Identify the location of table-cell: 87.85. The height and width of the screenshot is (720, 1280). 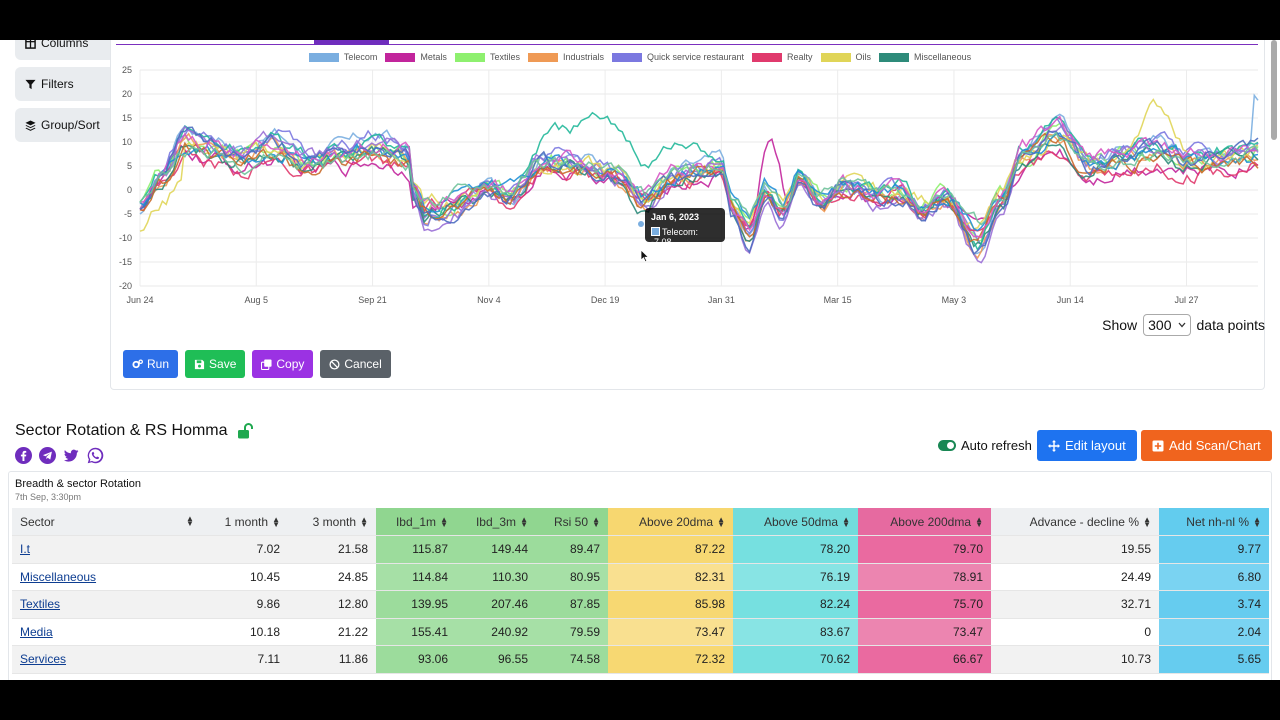
(572, 604).